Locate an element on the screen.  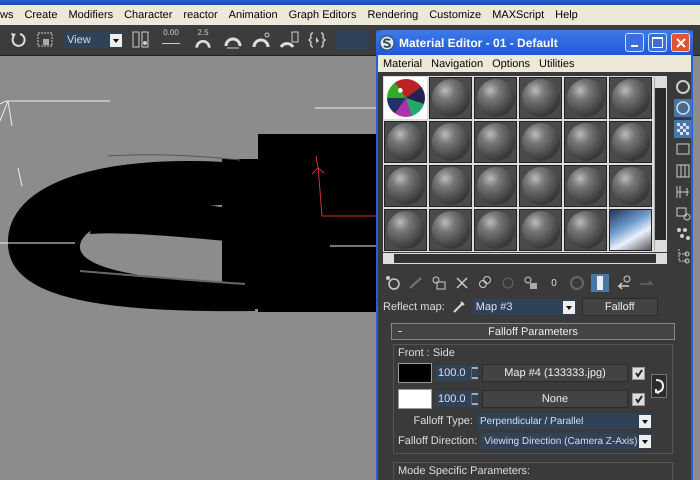
falloff-type-dropdown: Perpendicular / Parallel is located at coordinates (564, 421).